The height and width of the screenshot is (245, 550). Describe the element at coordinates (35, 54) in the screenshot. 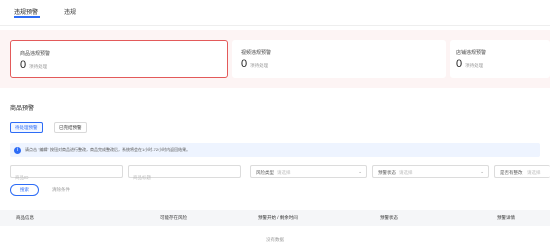

I see `stat-title: 商品违规预警` at that location.